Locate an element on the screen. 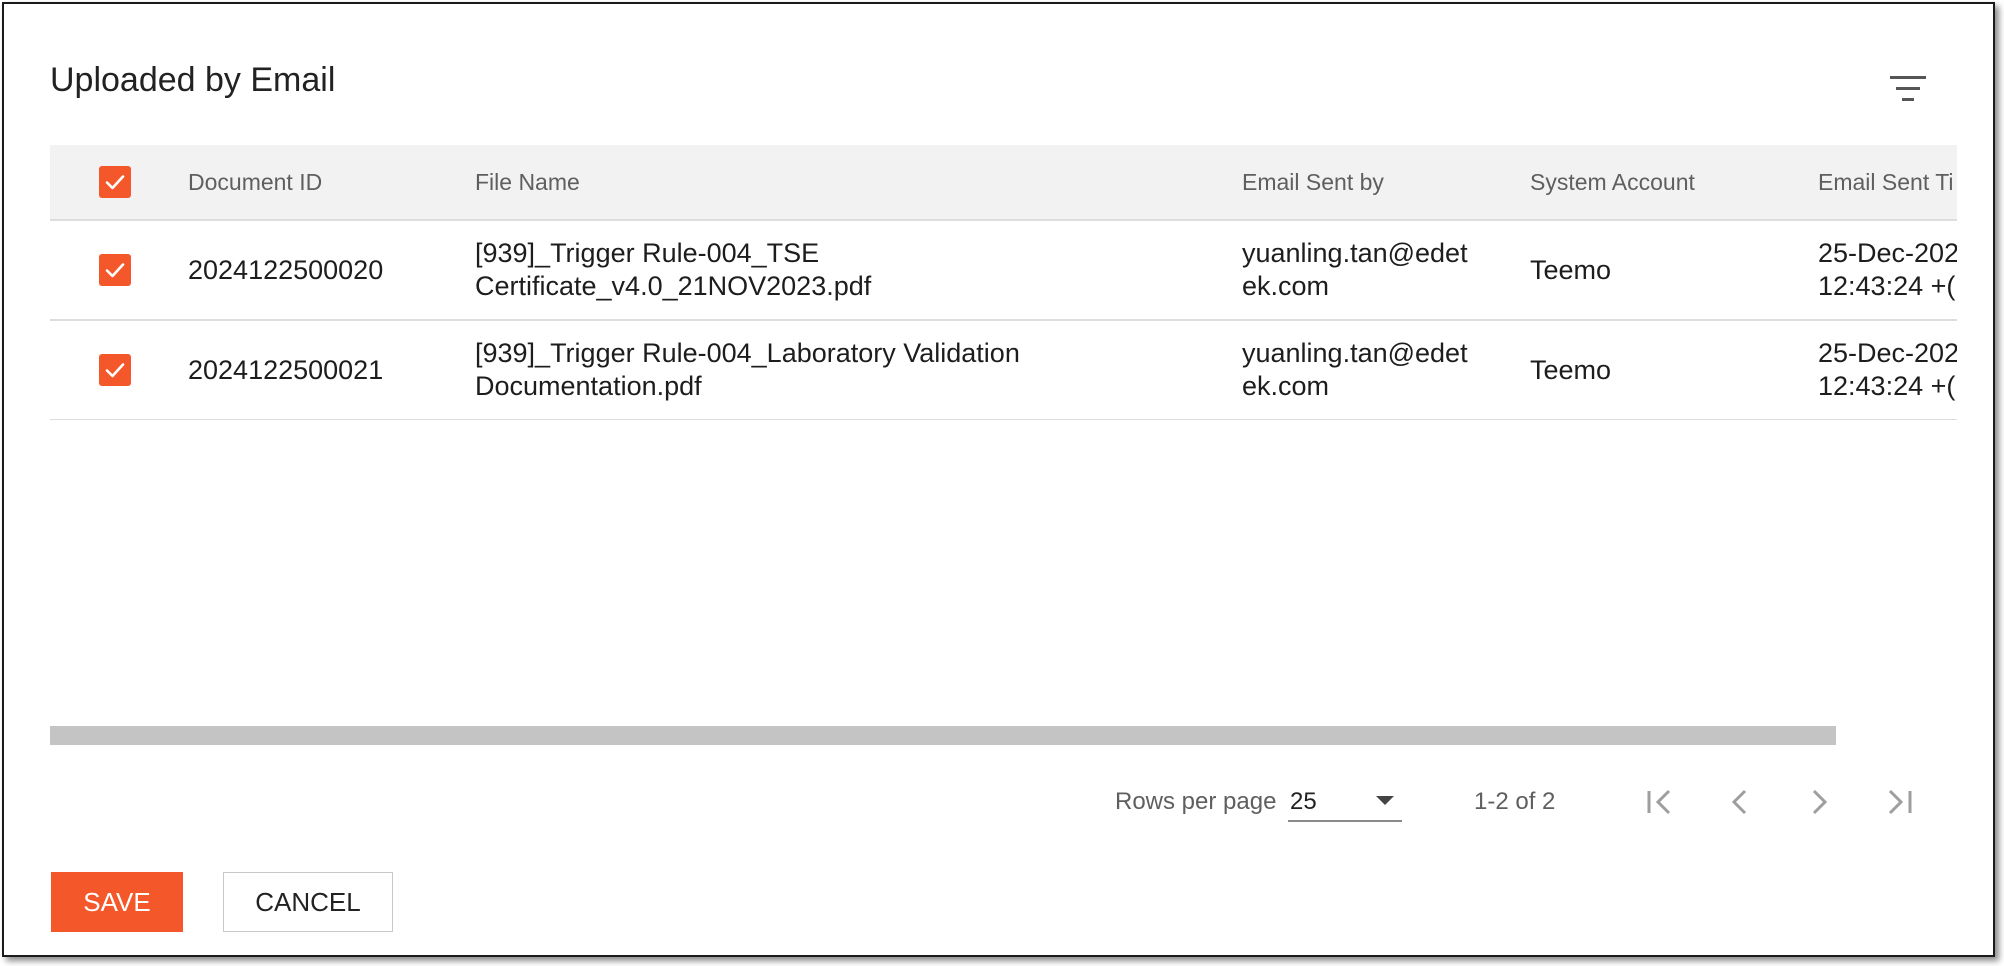 The height and width of the screenshot is (966, 2004). cancel-button: CANCEL is located at coordinates (308, 902).